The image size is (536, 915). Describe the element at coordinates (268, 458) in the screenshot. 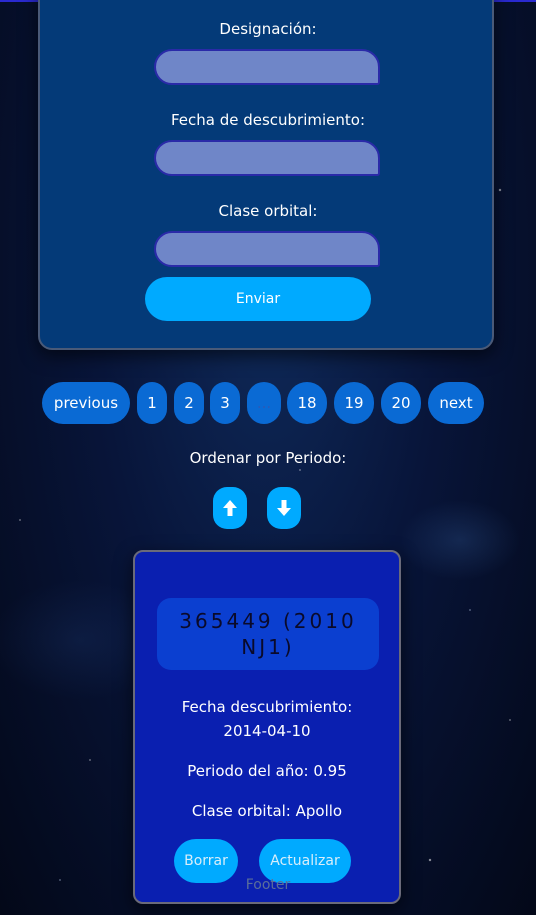

I see `sort-label: Ordenar por Periodo:` at that location.